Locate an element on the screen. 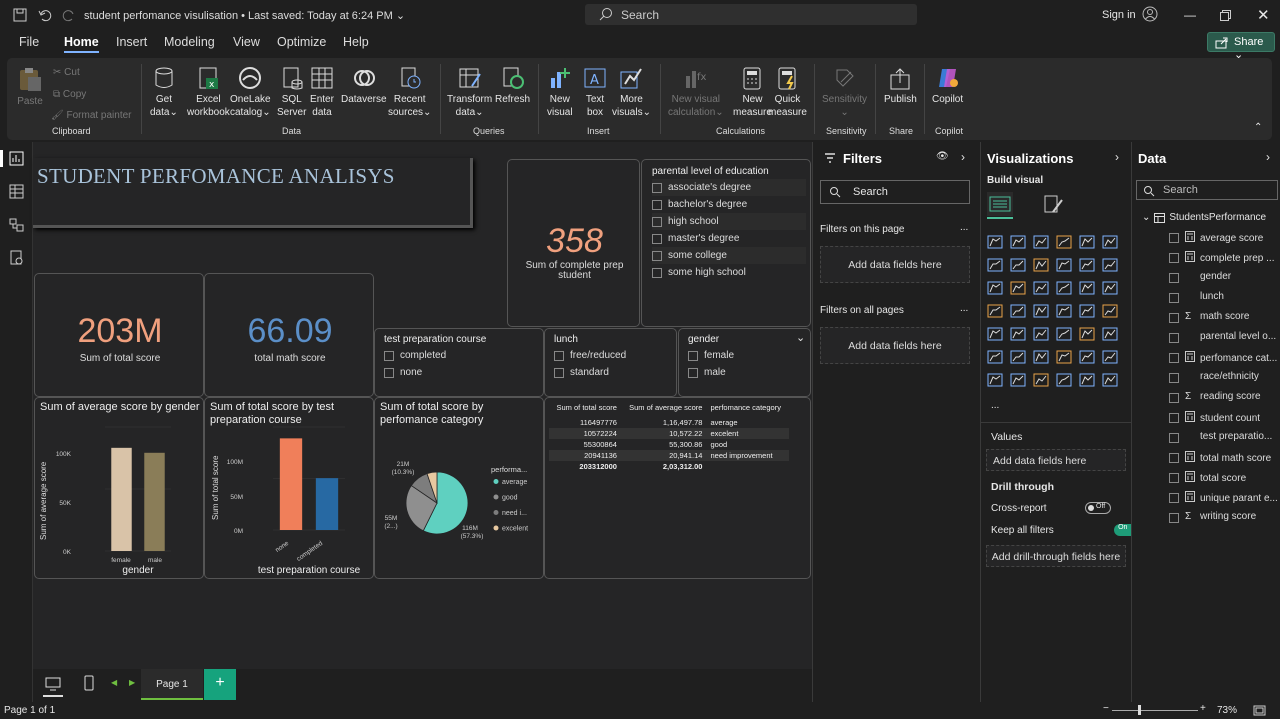 This screenshot has width=1280, height=719. paste-button: Paste is located at coordinates (30, 87).